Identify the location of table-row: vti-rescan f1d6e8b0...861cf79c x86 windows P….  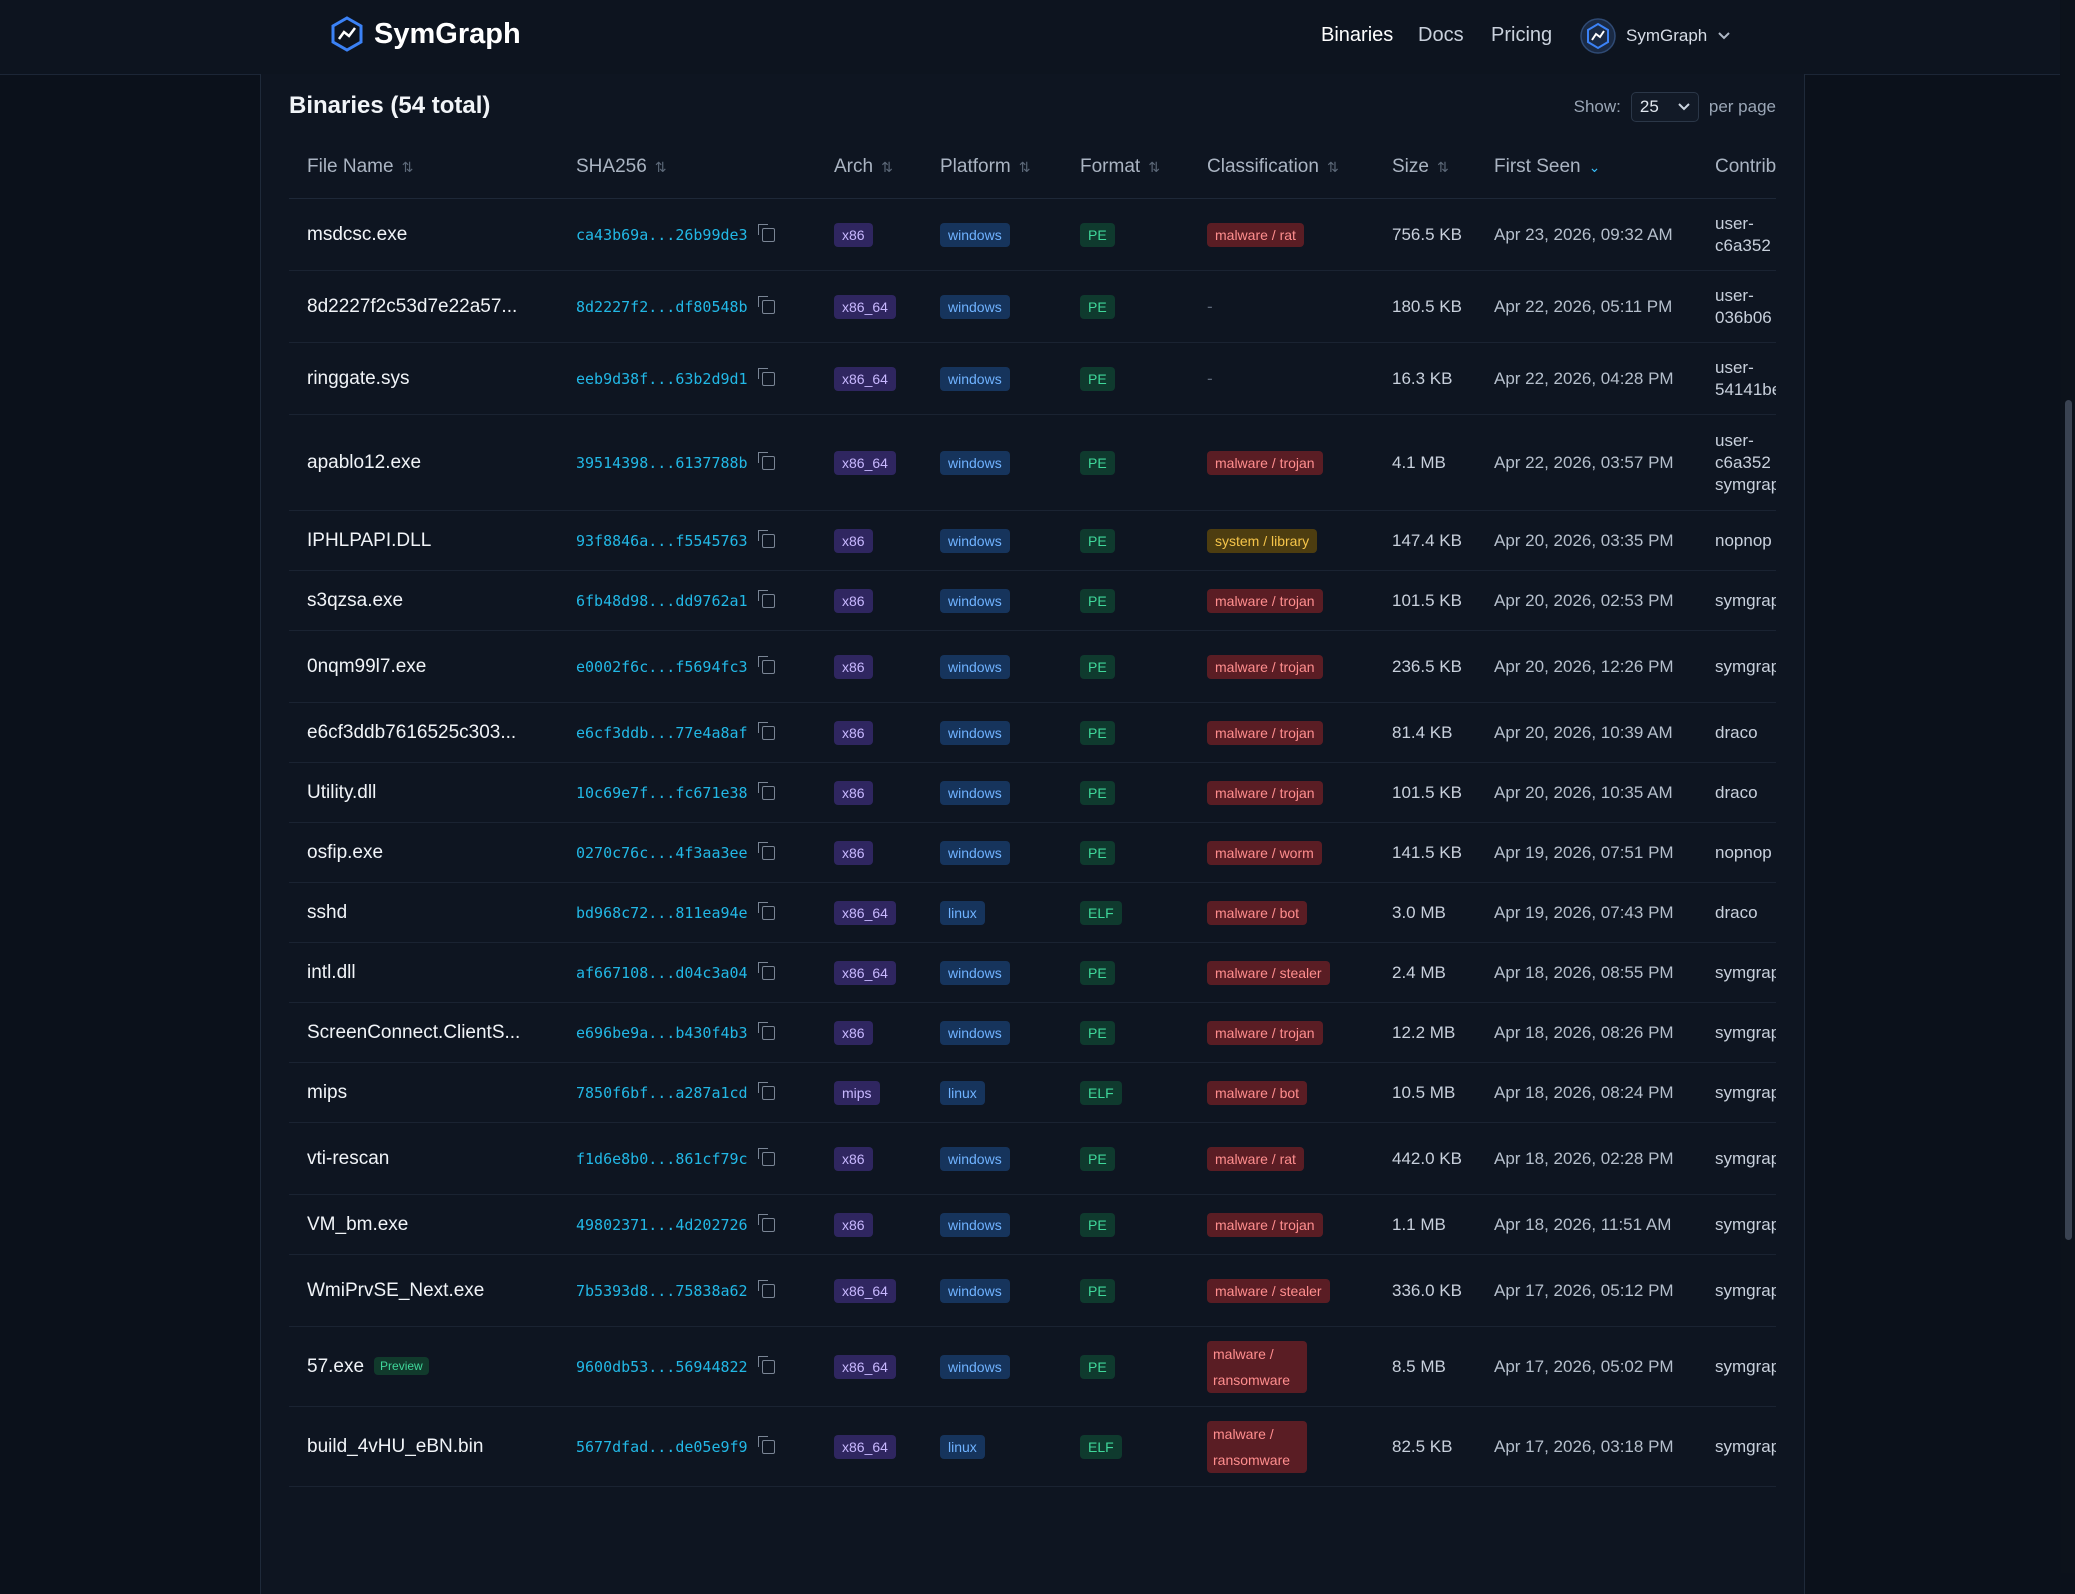
(1032, 1158).